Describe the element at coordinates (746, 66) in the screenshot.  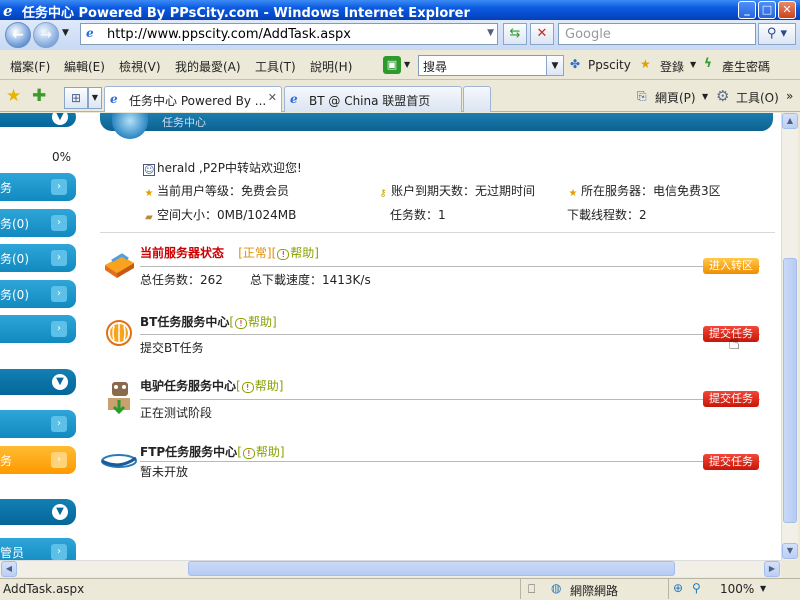
I see `generate-password-button: 產生密碼` at that location.